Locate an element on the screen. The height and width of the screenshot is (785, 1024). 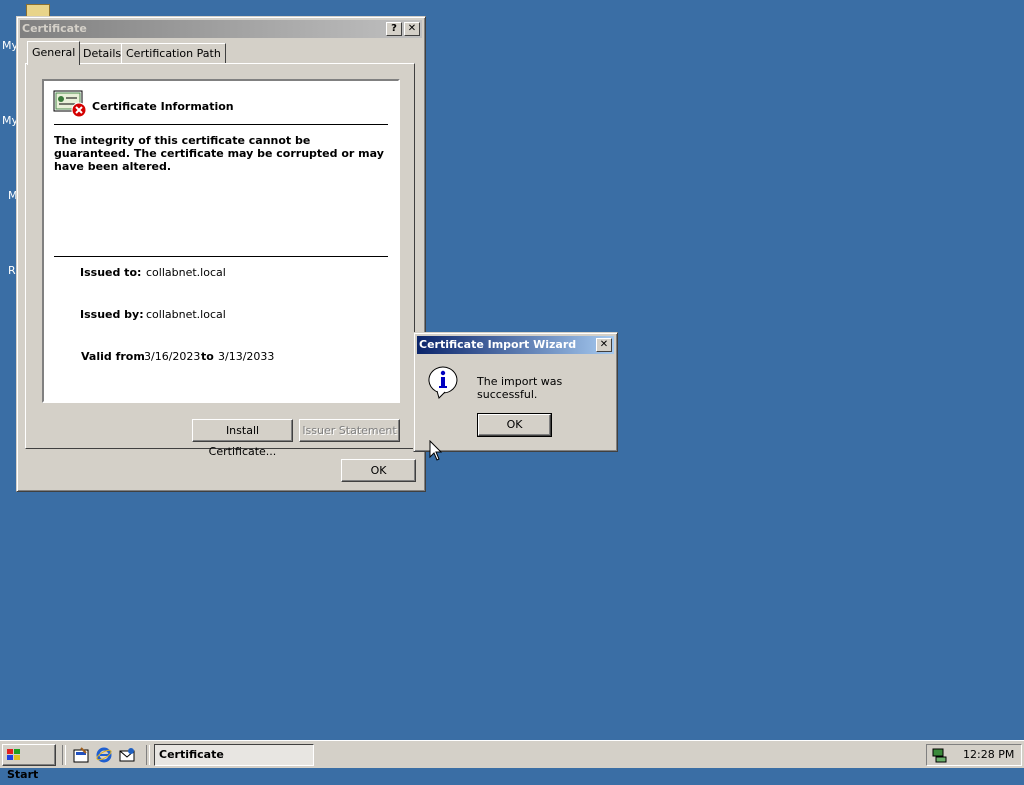
internet-explorer-icon is located at coordinates (104, 755).